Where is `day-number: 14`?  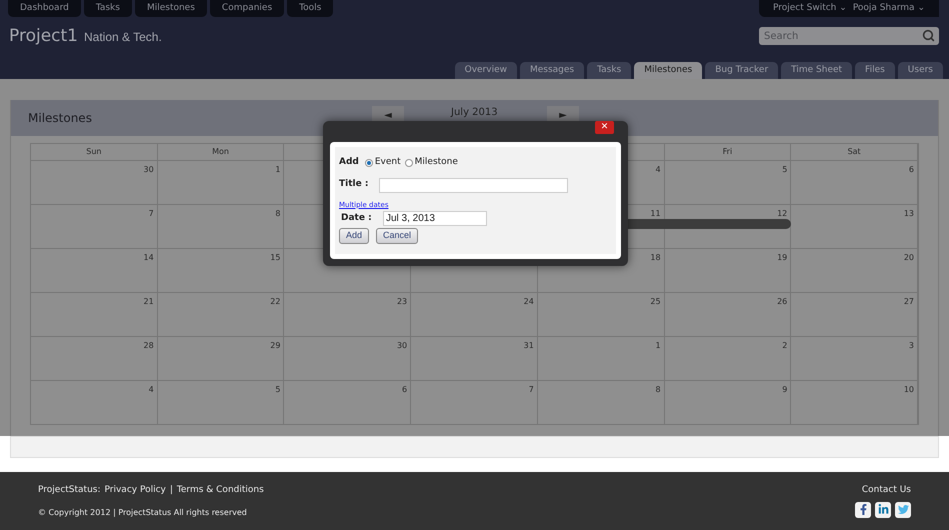
day-number: 14 is located at coordinates (149, 258).